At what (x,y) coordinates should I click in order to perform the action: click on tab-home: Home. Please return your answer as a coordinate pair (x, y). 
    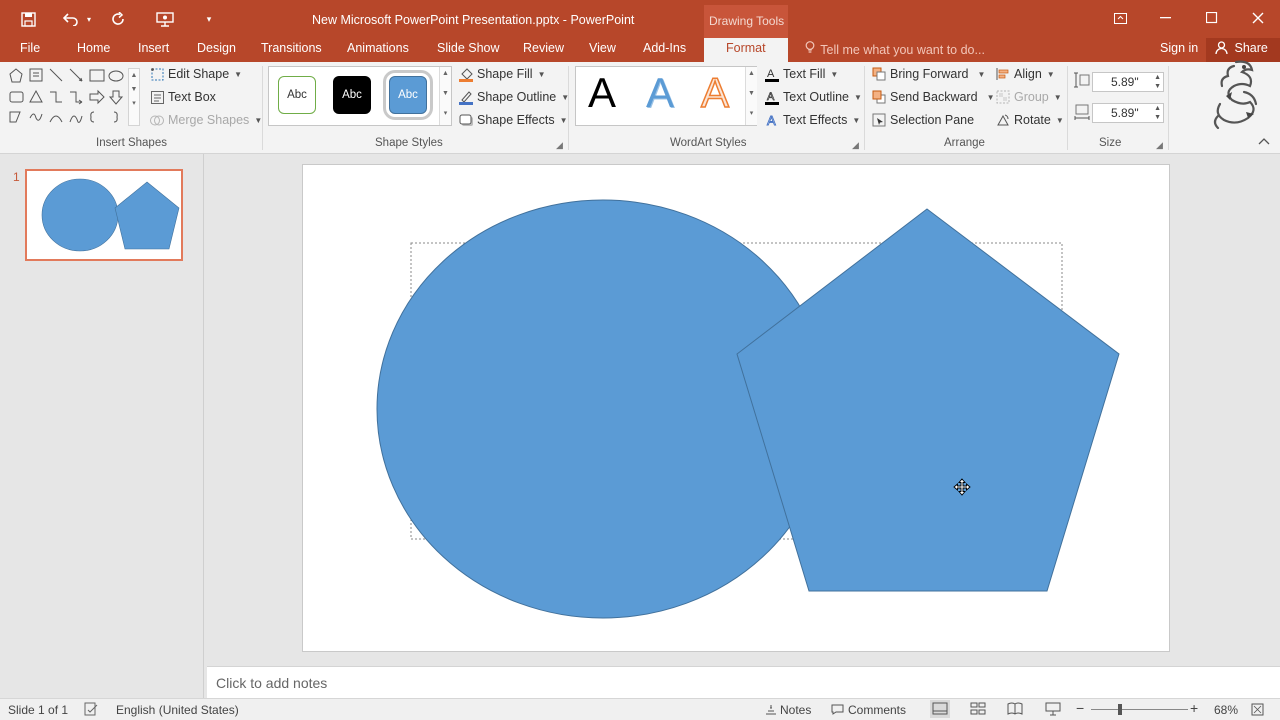
    Looking at the image, I should click on (93, 48).